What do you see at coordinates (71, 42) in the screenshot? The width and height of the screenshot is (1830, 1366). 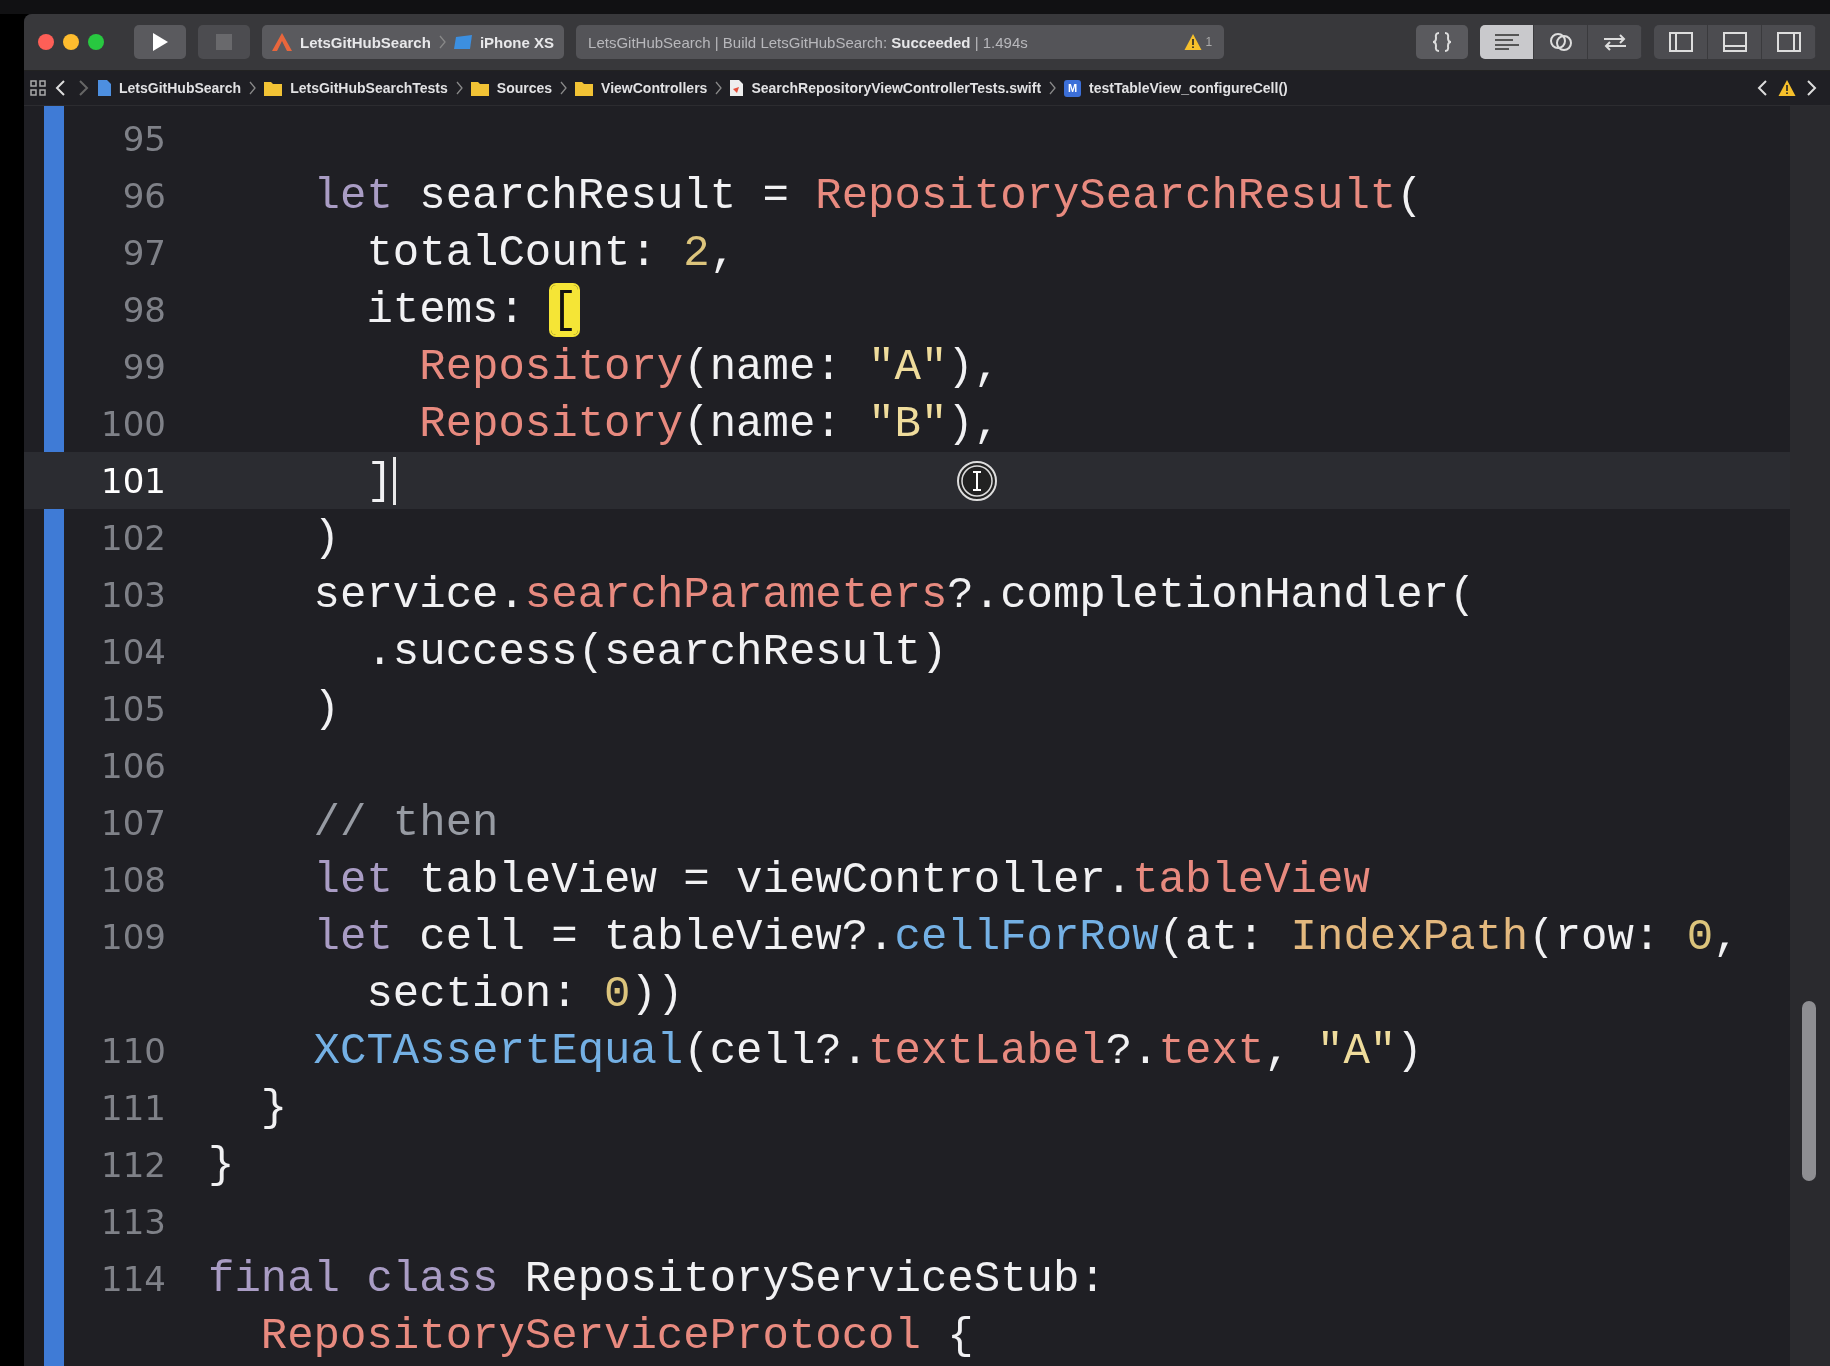 I see `minimize-button` at bounding box center [71, 42].